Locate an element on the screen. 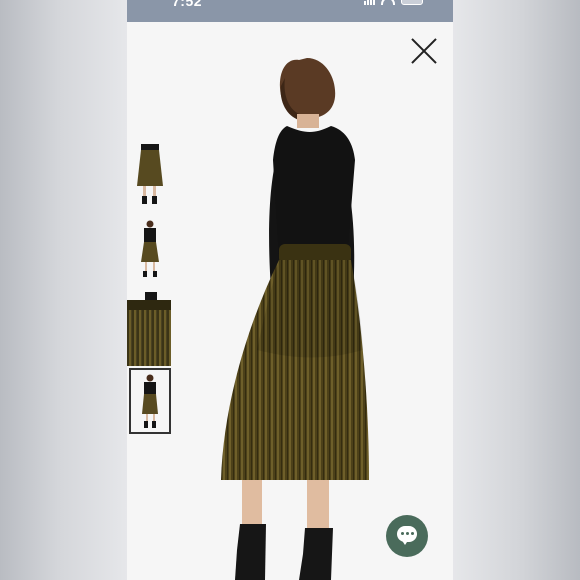 The height and width of the screenshot is (580, 580). thumb-model-front is located at coordinates (150, 249).